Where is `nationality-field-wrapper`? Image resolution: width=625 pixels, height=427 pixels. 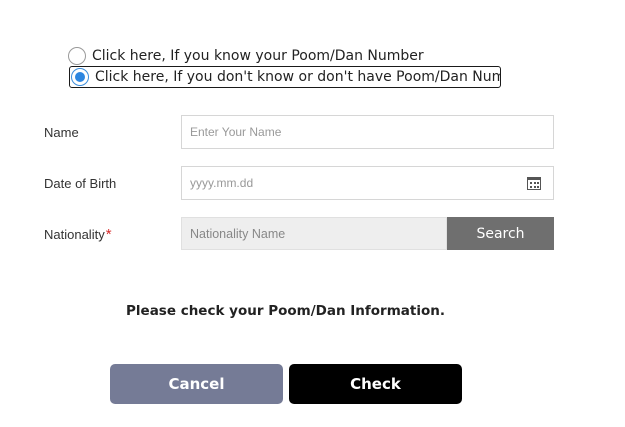
nationality-field-wrapper is located at coordinates (314, 233).